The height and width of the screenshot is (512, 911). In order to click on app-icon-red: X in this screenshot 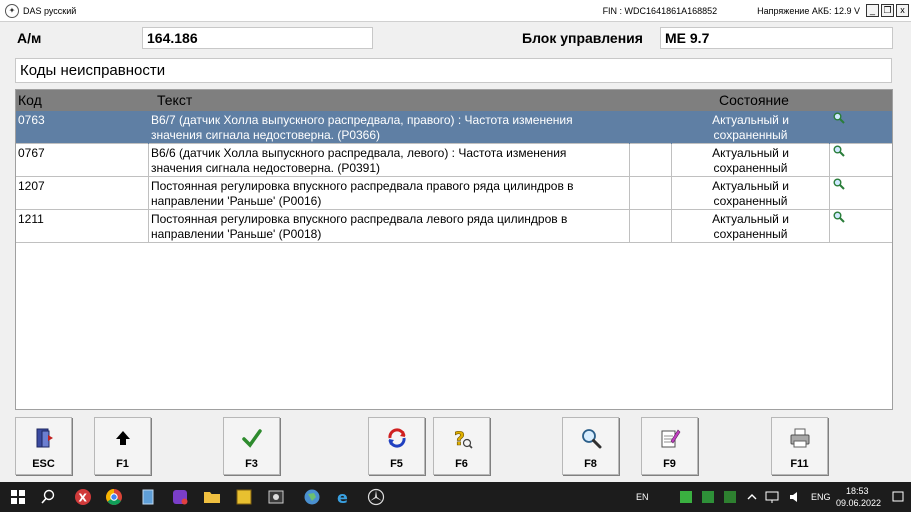, I will do `click(83, 497)`.